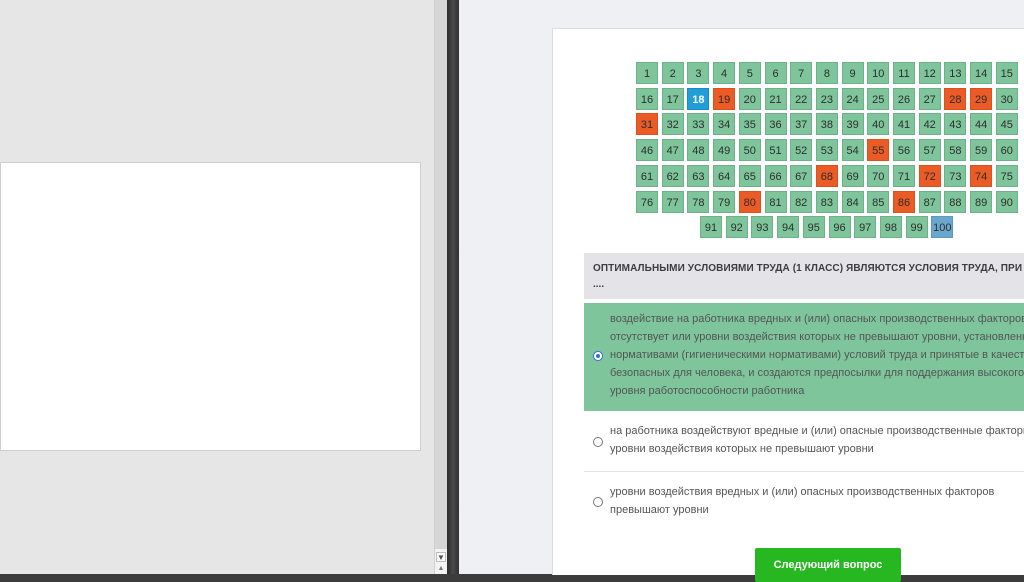 The image size is (1024, 582). Describe the element at coordinates (801, 98) in the screenshot. I see `question-number-22: 22` at that location.